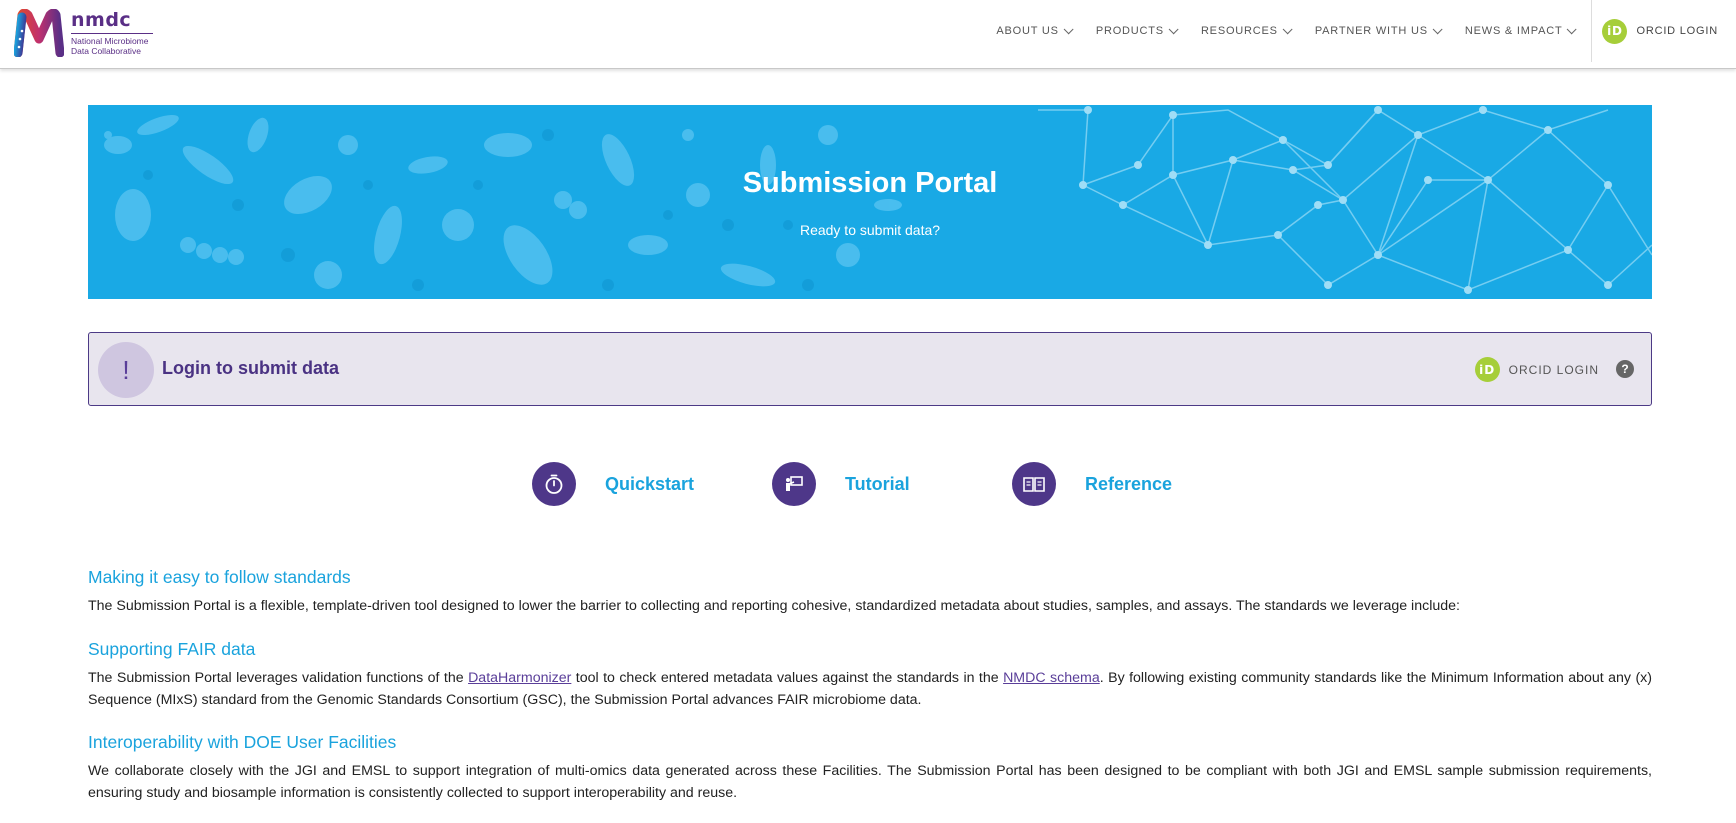 This screenshot has height=823, width=1736. What do you see at coordinates (877, 483) in the screenshot?
I see `tutorial-label: Tutorial` at bounding box center [877, 483].